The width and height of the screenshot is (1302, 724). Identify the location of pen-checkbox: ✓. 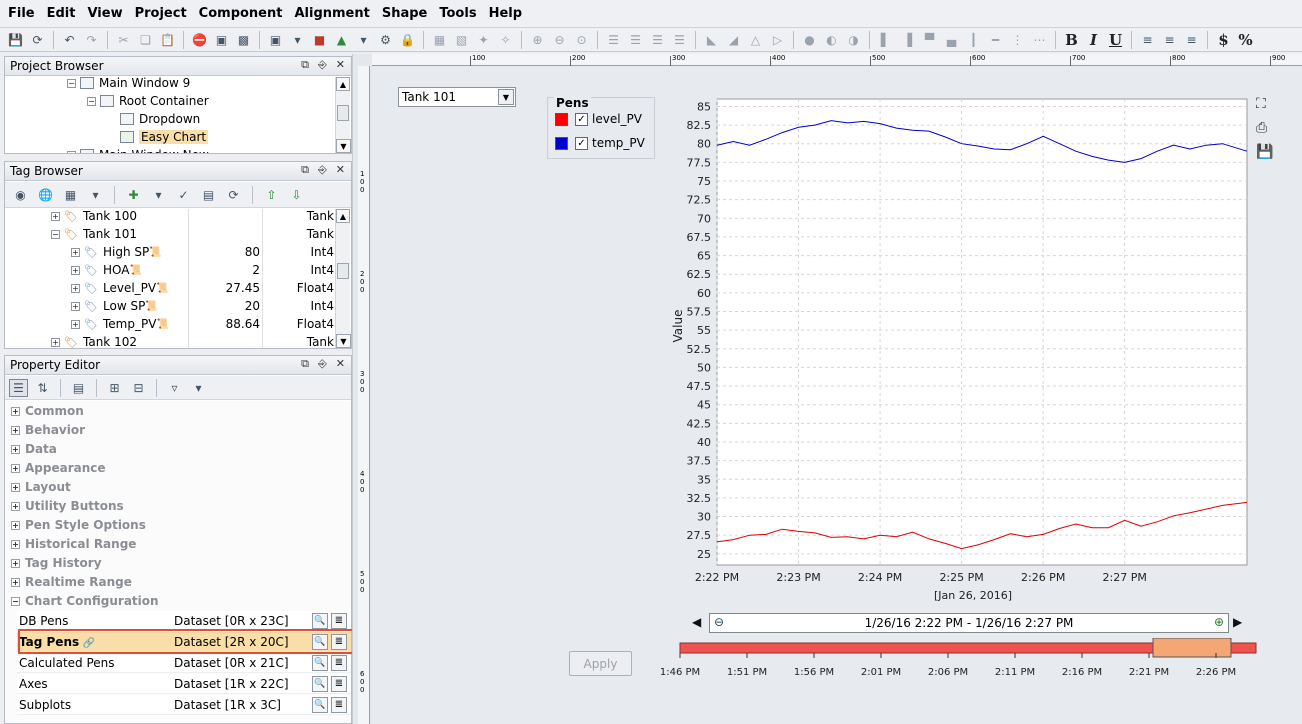
(581, 143).